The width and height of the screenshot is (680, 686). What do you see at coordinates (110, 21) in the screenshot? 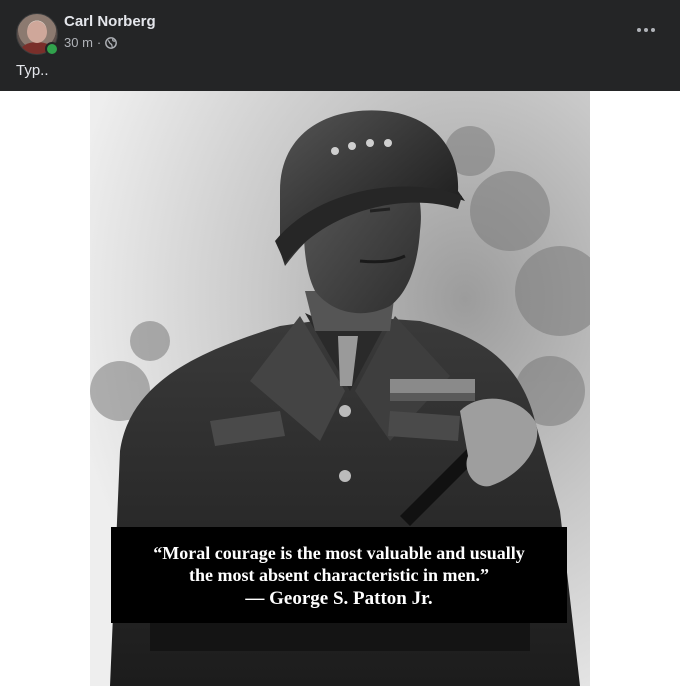
I see `author-name: Carl Norberg` at bounding box center [110, 21].